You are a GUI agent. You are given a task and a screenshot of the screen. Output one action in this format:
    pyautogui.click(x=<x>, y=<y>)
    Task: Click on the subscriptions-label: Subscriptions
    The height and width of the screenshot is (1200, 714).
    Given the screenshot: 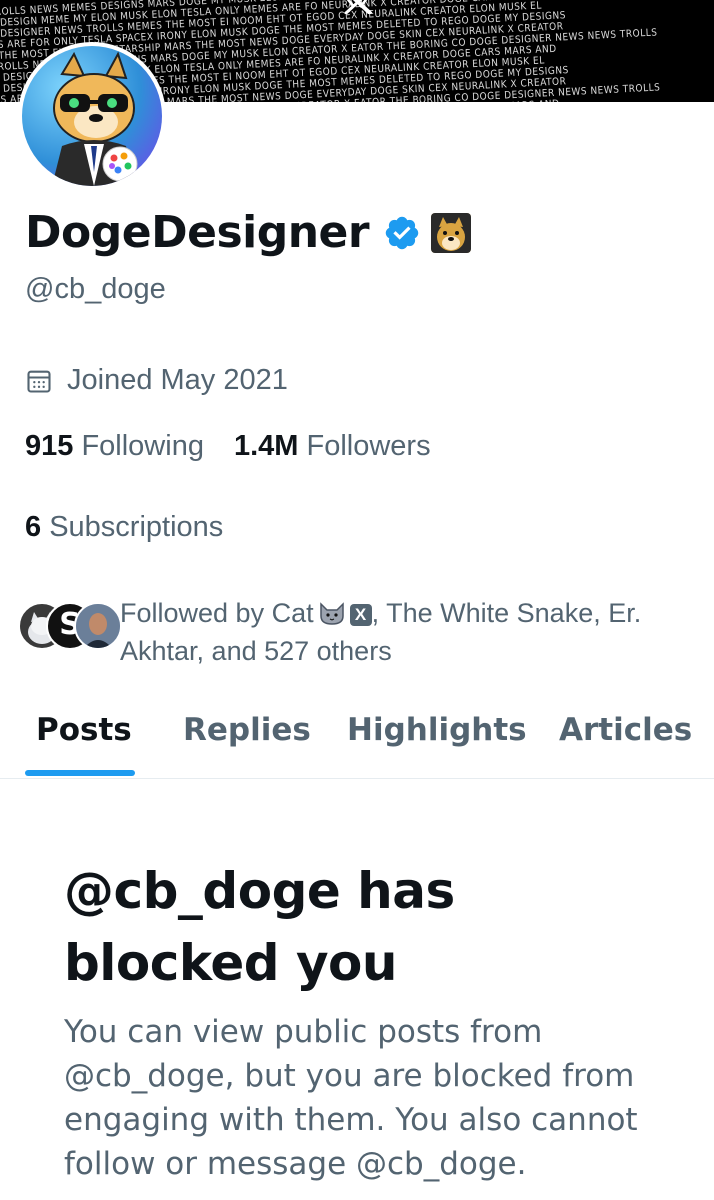 What is the action you would take?
    pyautogui.click(x=136, y=527)
    